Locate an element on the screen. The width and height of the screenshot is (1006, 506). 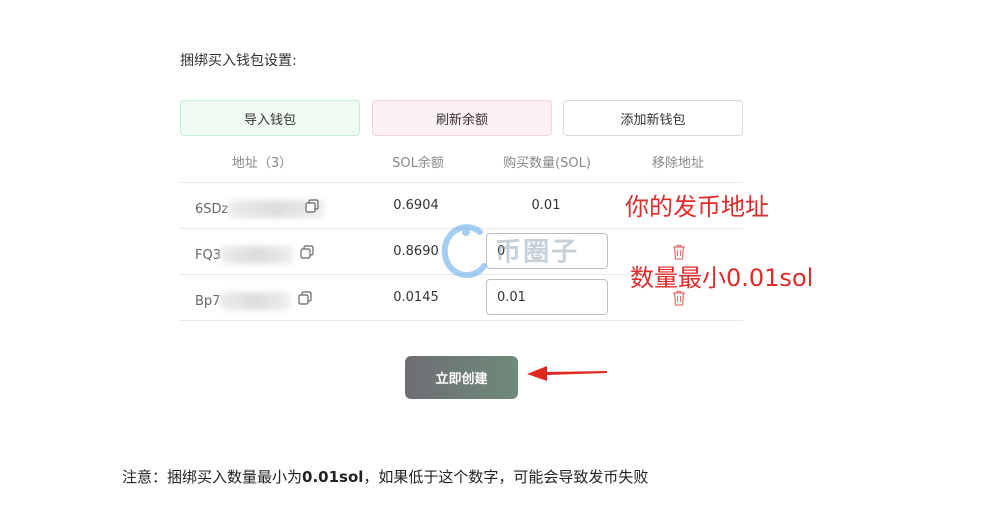
notice-text: 注意：捆绑买入数量最小为0.01sol，如果低于这个数字，可能会导致发币失败 is located at coordinates (385, 477).